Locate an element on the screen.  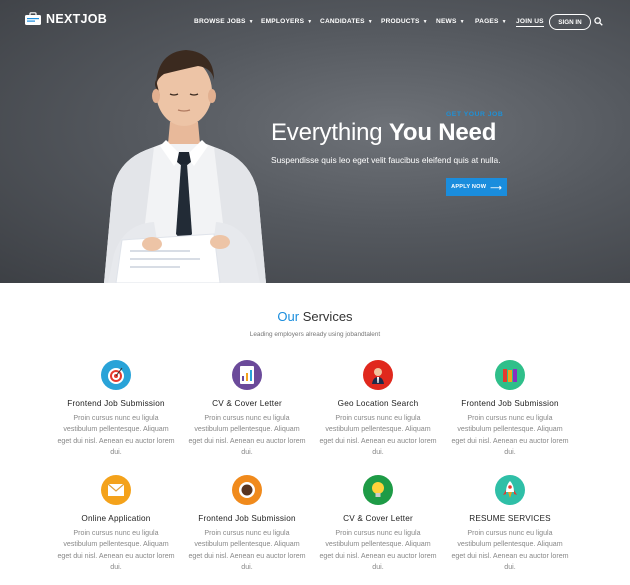
coffee-cup-icon is located at coordinates (247, 490).